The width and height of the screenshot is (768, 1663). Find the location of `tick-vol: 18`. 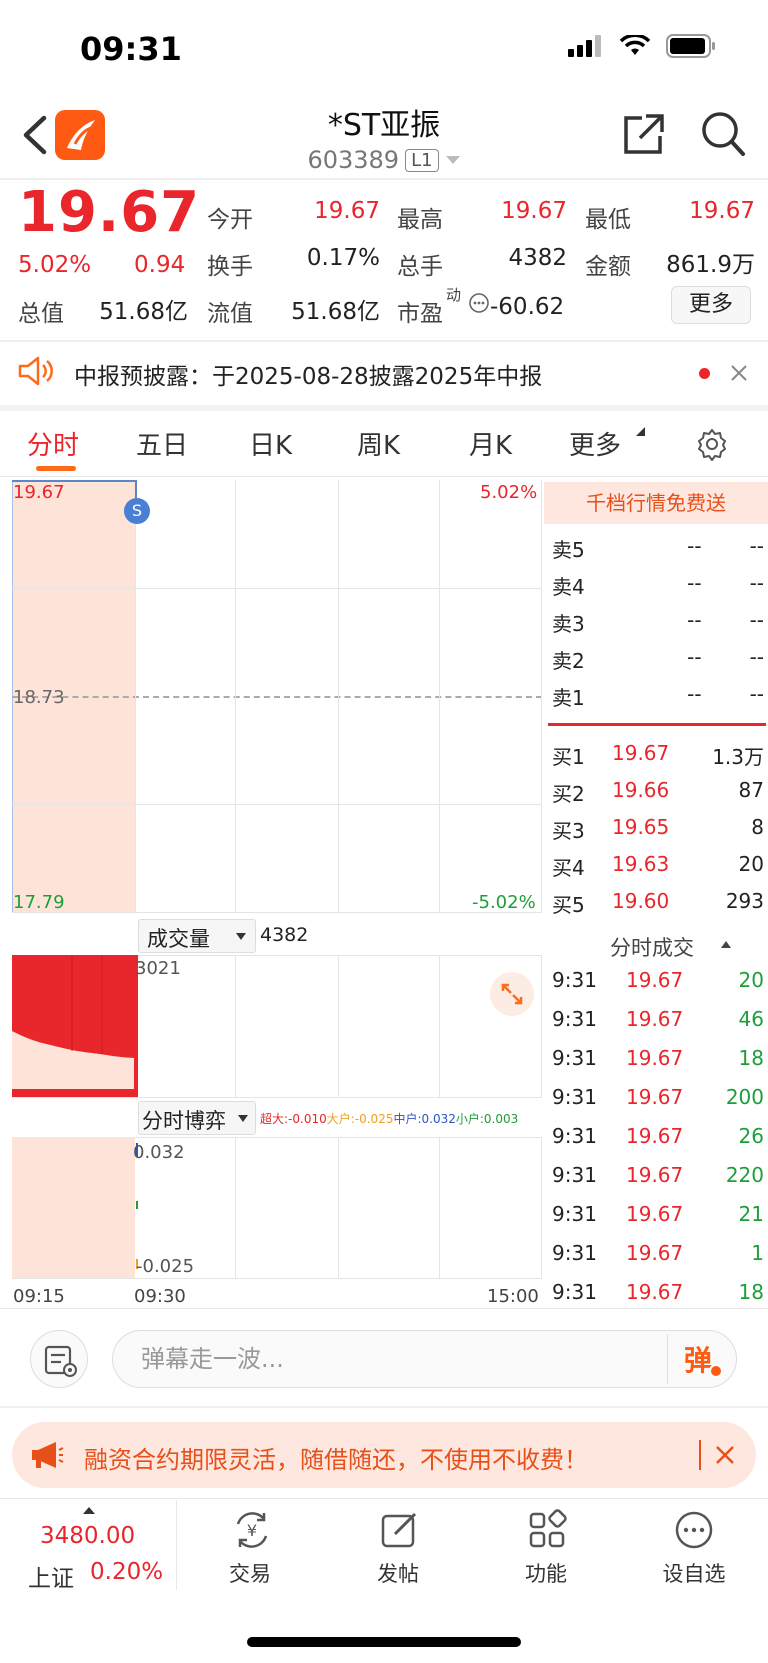

tick-vol: 18 is located at coordinates (751, 1292).